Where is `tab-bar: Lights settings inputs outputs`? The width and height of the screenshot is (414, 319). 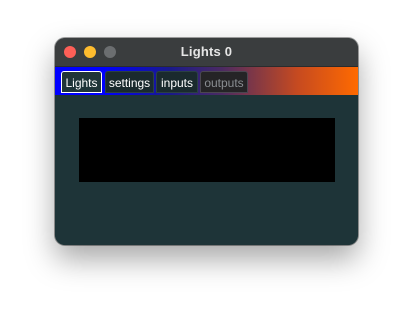 tab-bar: Lights settings inputs outputs is located at coordinates (206, 81).